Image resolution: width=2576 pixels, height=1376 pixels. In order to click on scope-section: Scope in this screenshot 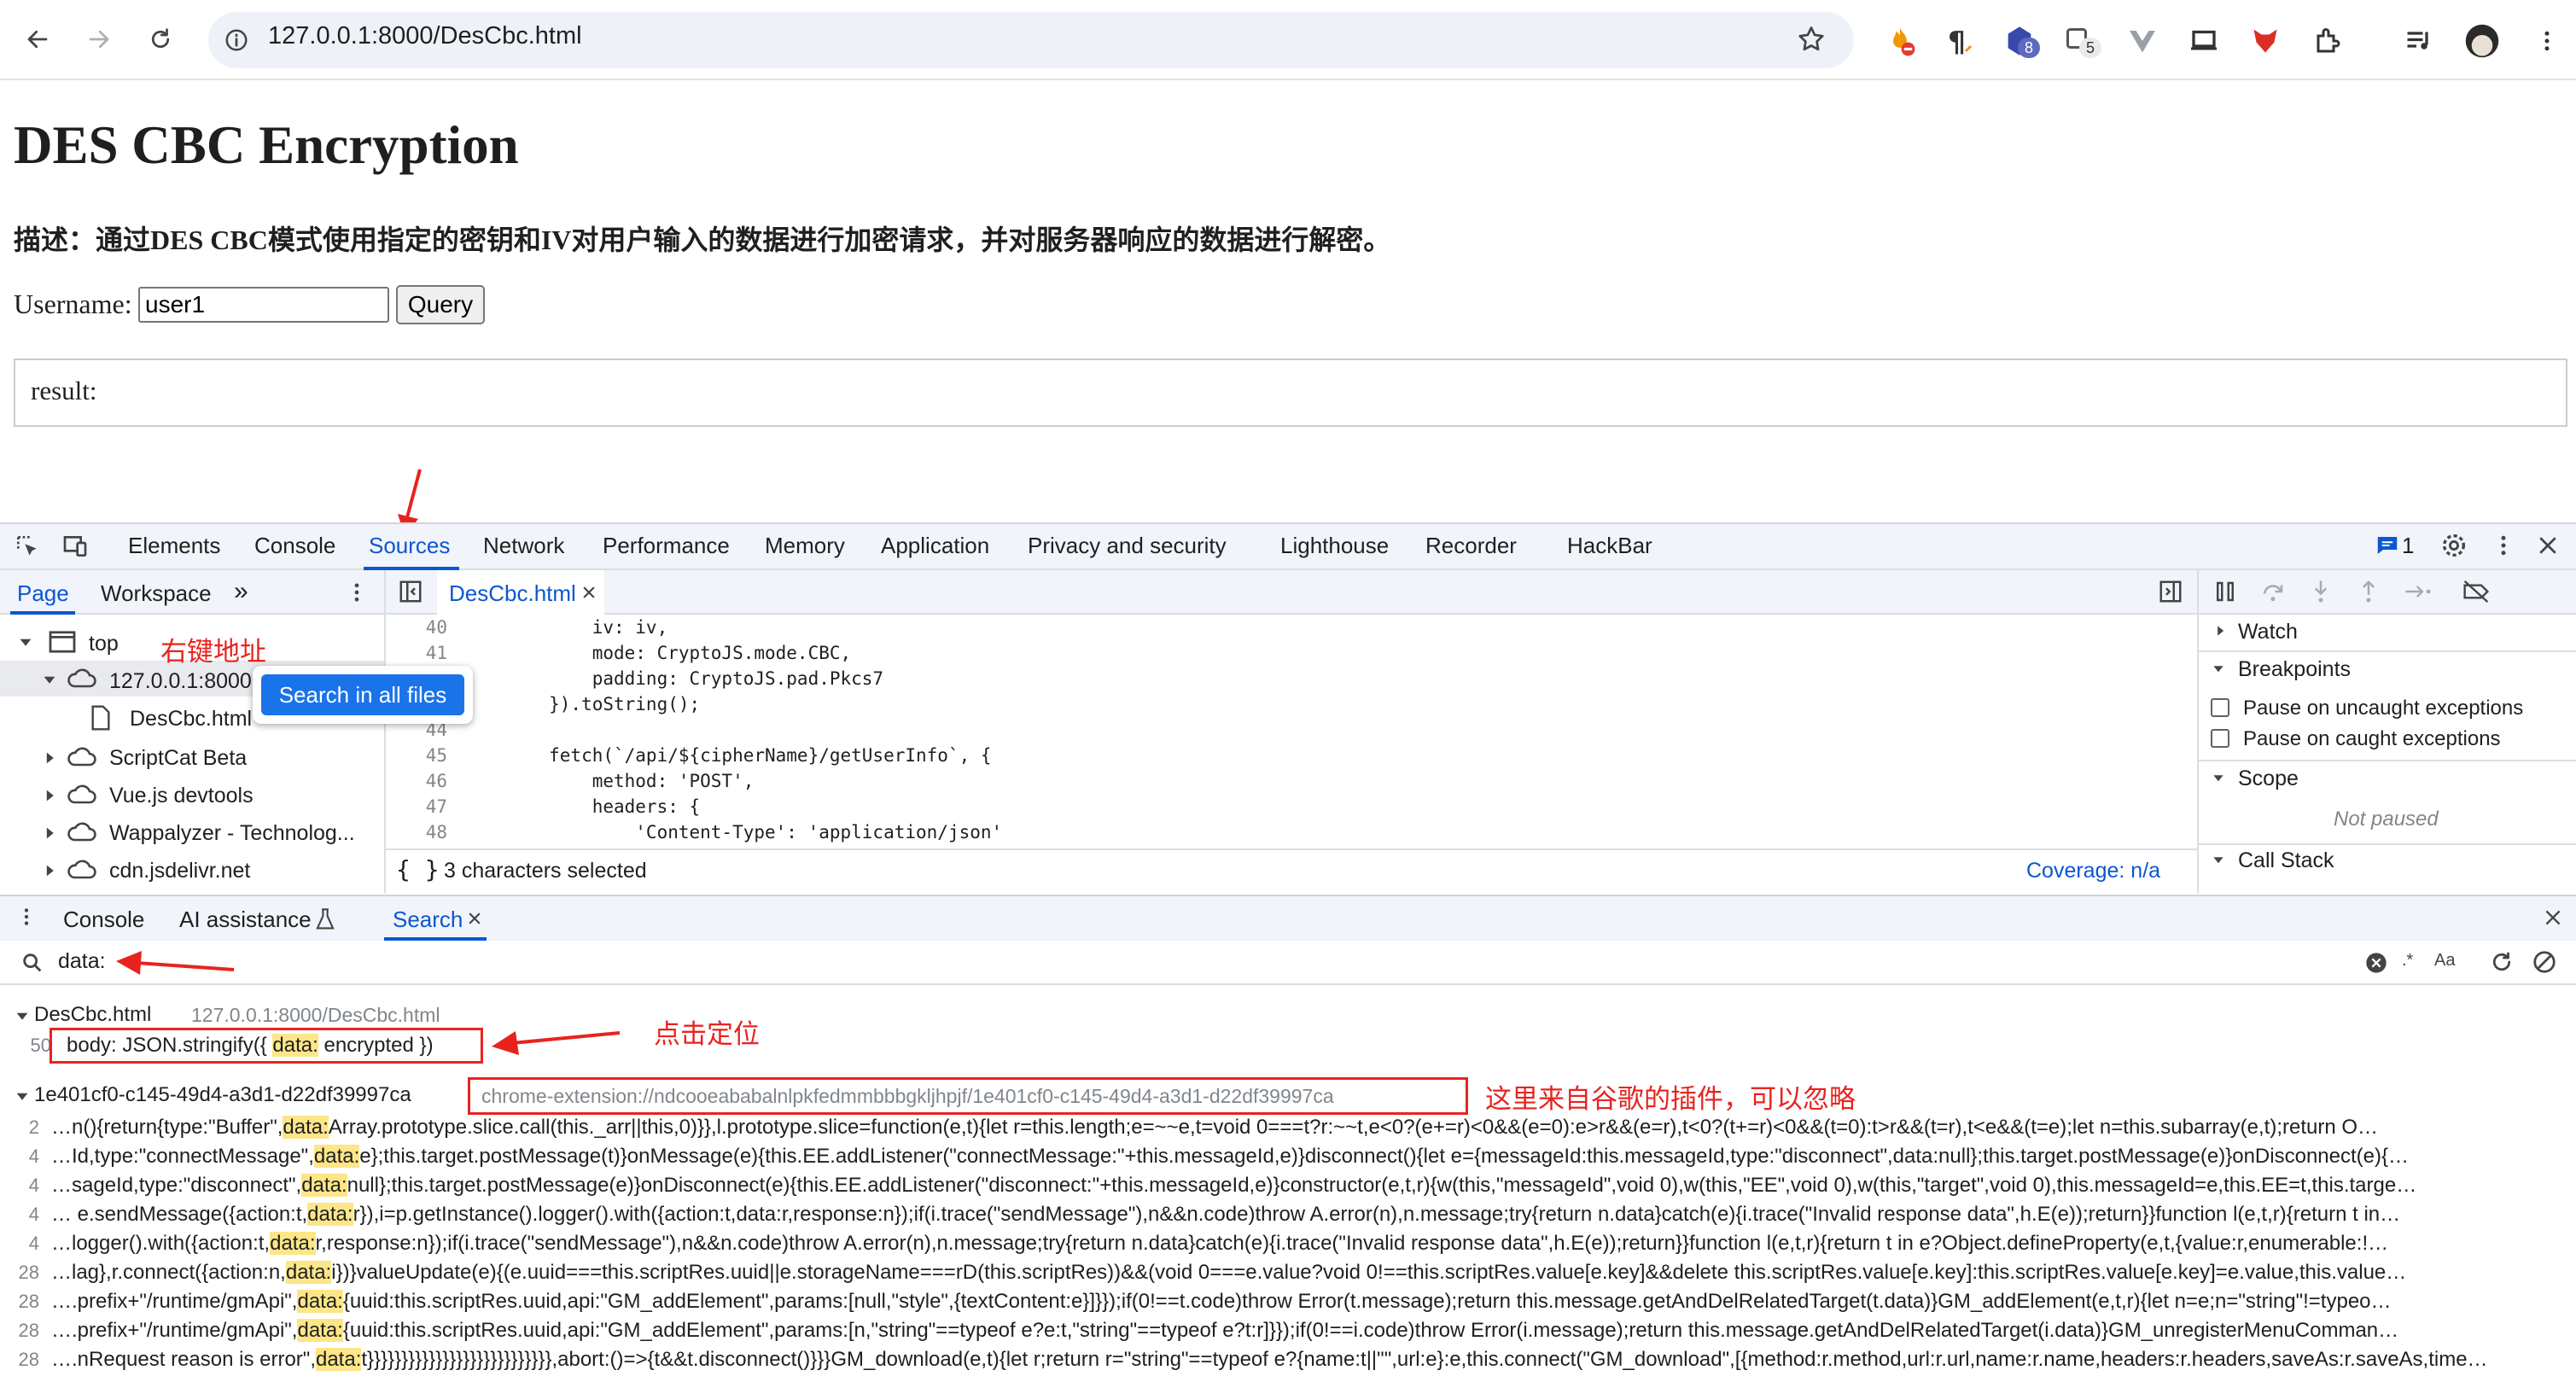, I will do `click(2268, 779)`.